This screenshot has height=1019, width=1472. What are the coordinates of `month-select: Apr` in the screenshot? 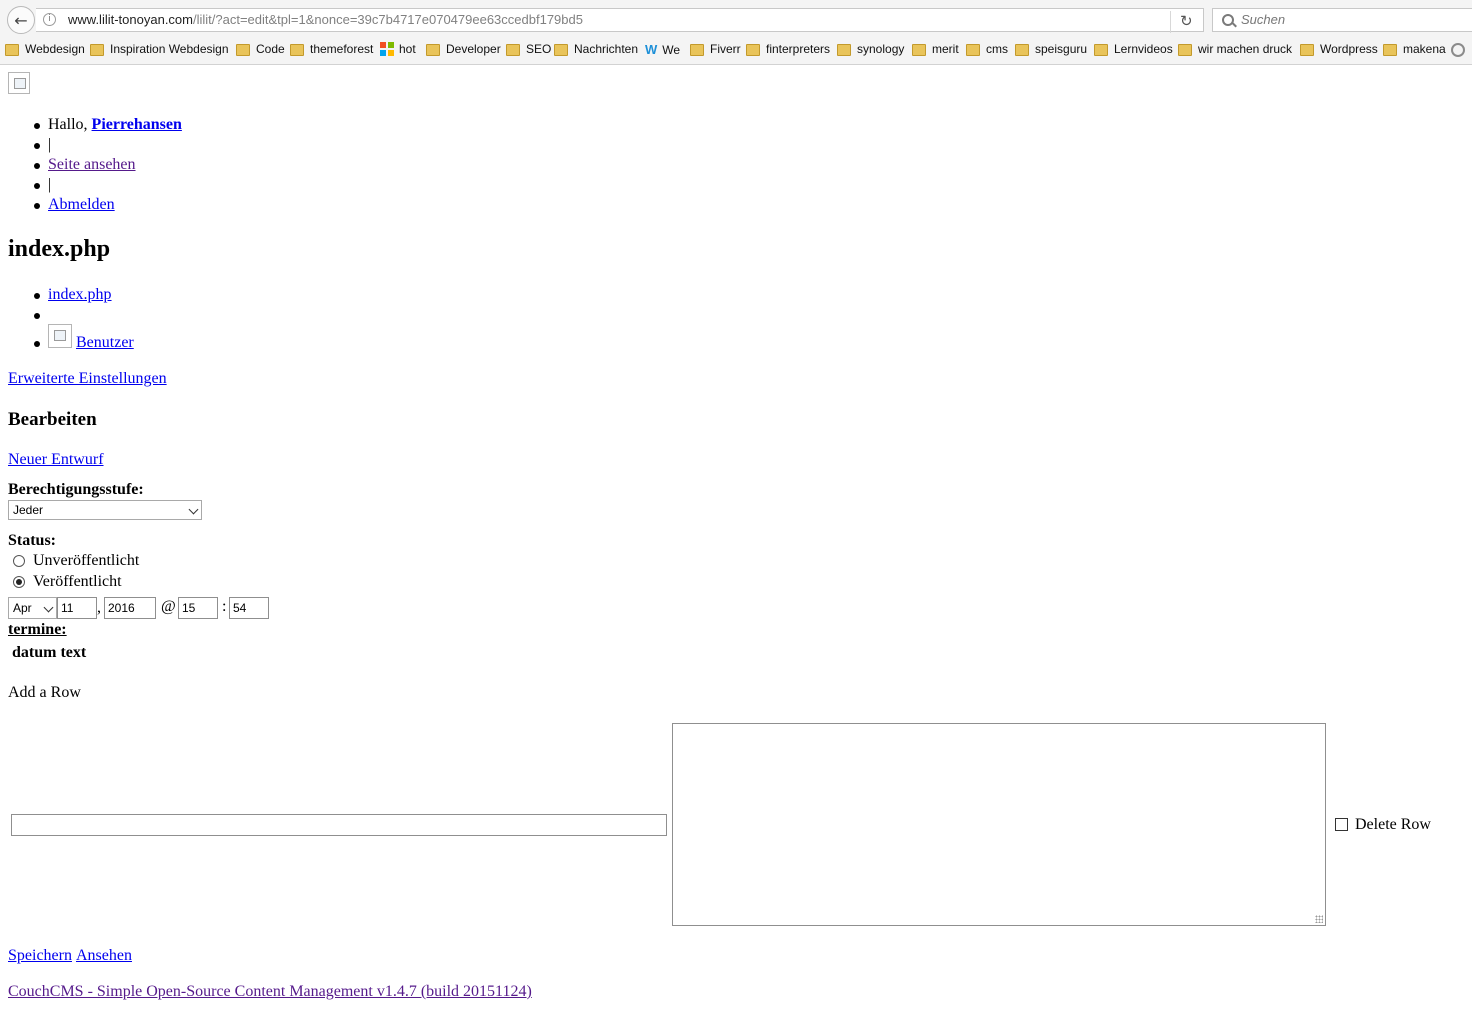 It's located at (32, 608).